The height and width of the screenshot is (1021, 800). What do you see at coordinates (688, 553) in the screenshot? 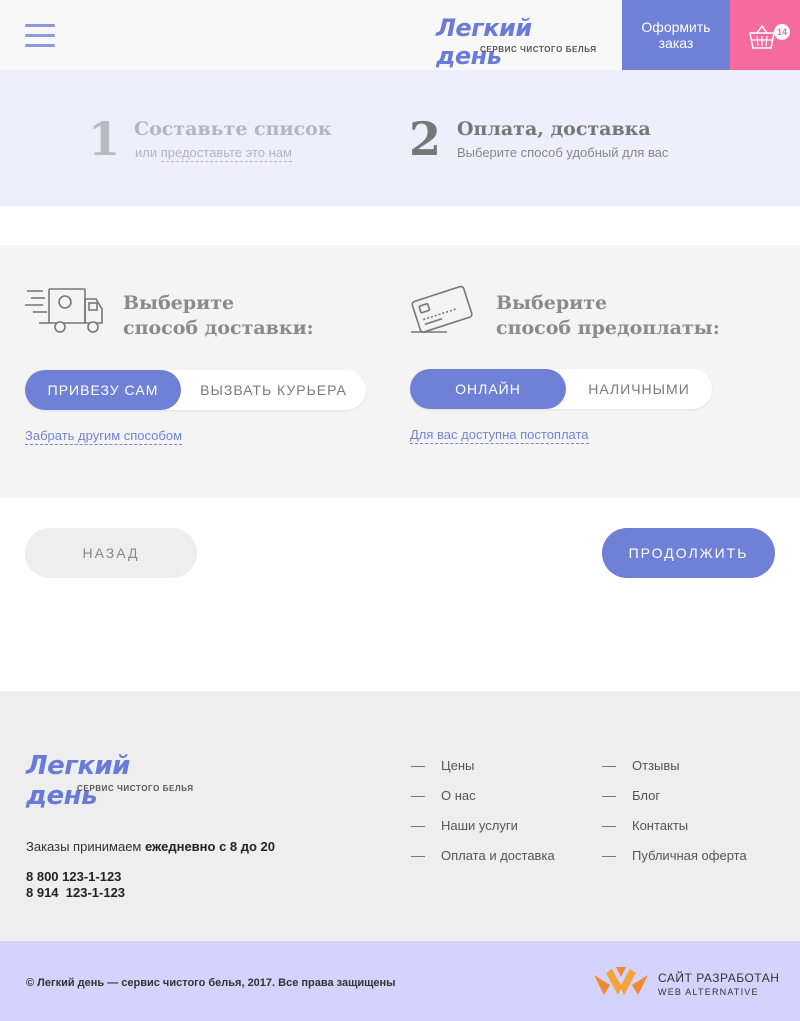
I see `continue-button: ПРОДОЛЖИТЬ` at bounding box center [688, 553].